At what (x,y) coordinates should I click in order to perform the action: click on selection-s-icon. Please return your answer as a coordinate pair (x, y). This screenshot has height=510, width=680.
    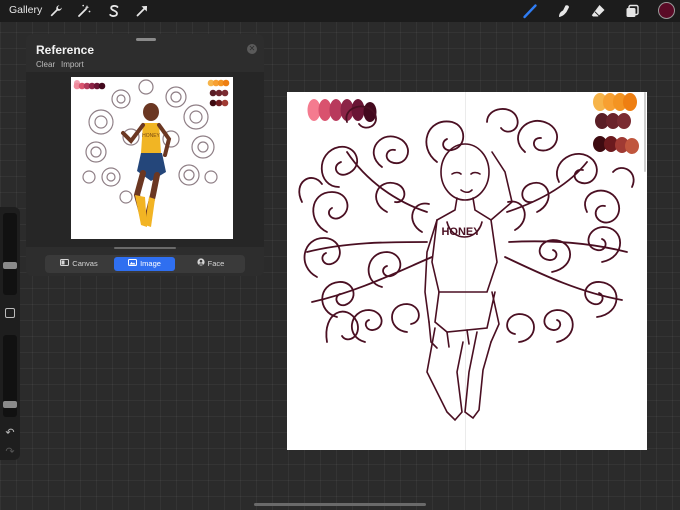
    Looking at the image, I should click on (114, 11).